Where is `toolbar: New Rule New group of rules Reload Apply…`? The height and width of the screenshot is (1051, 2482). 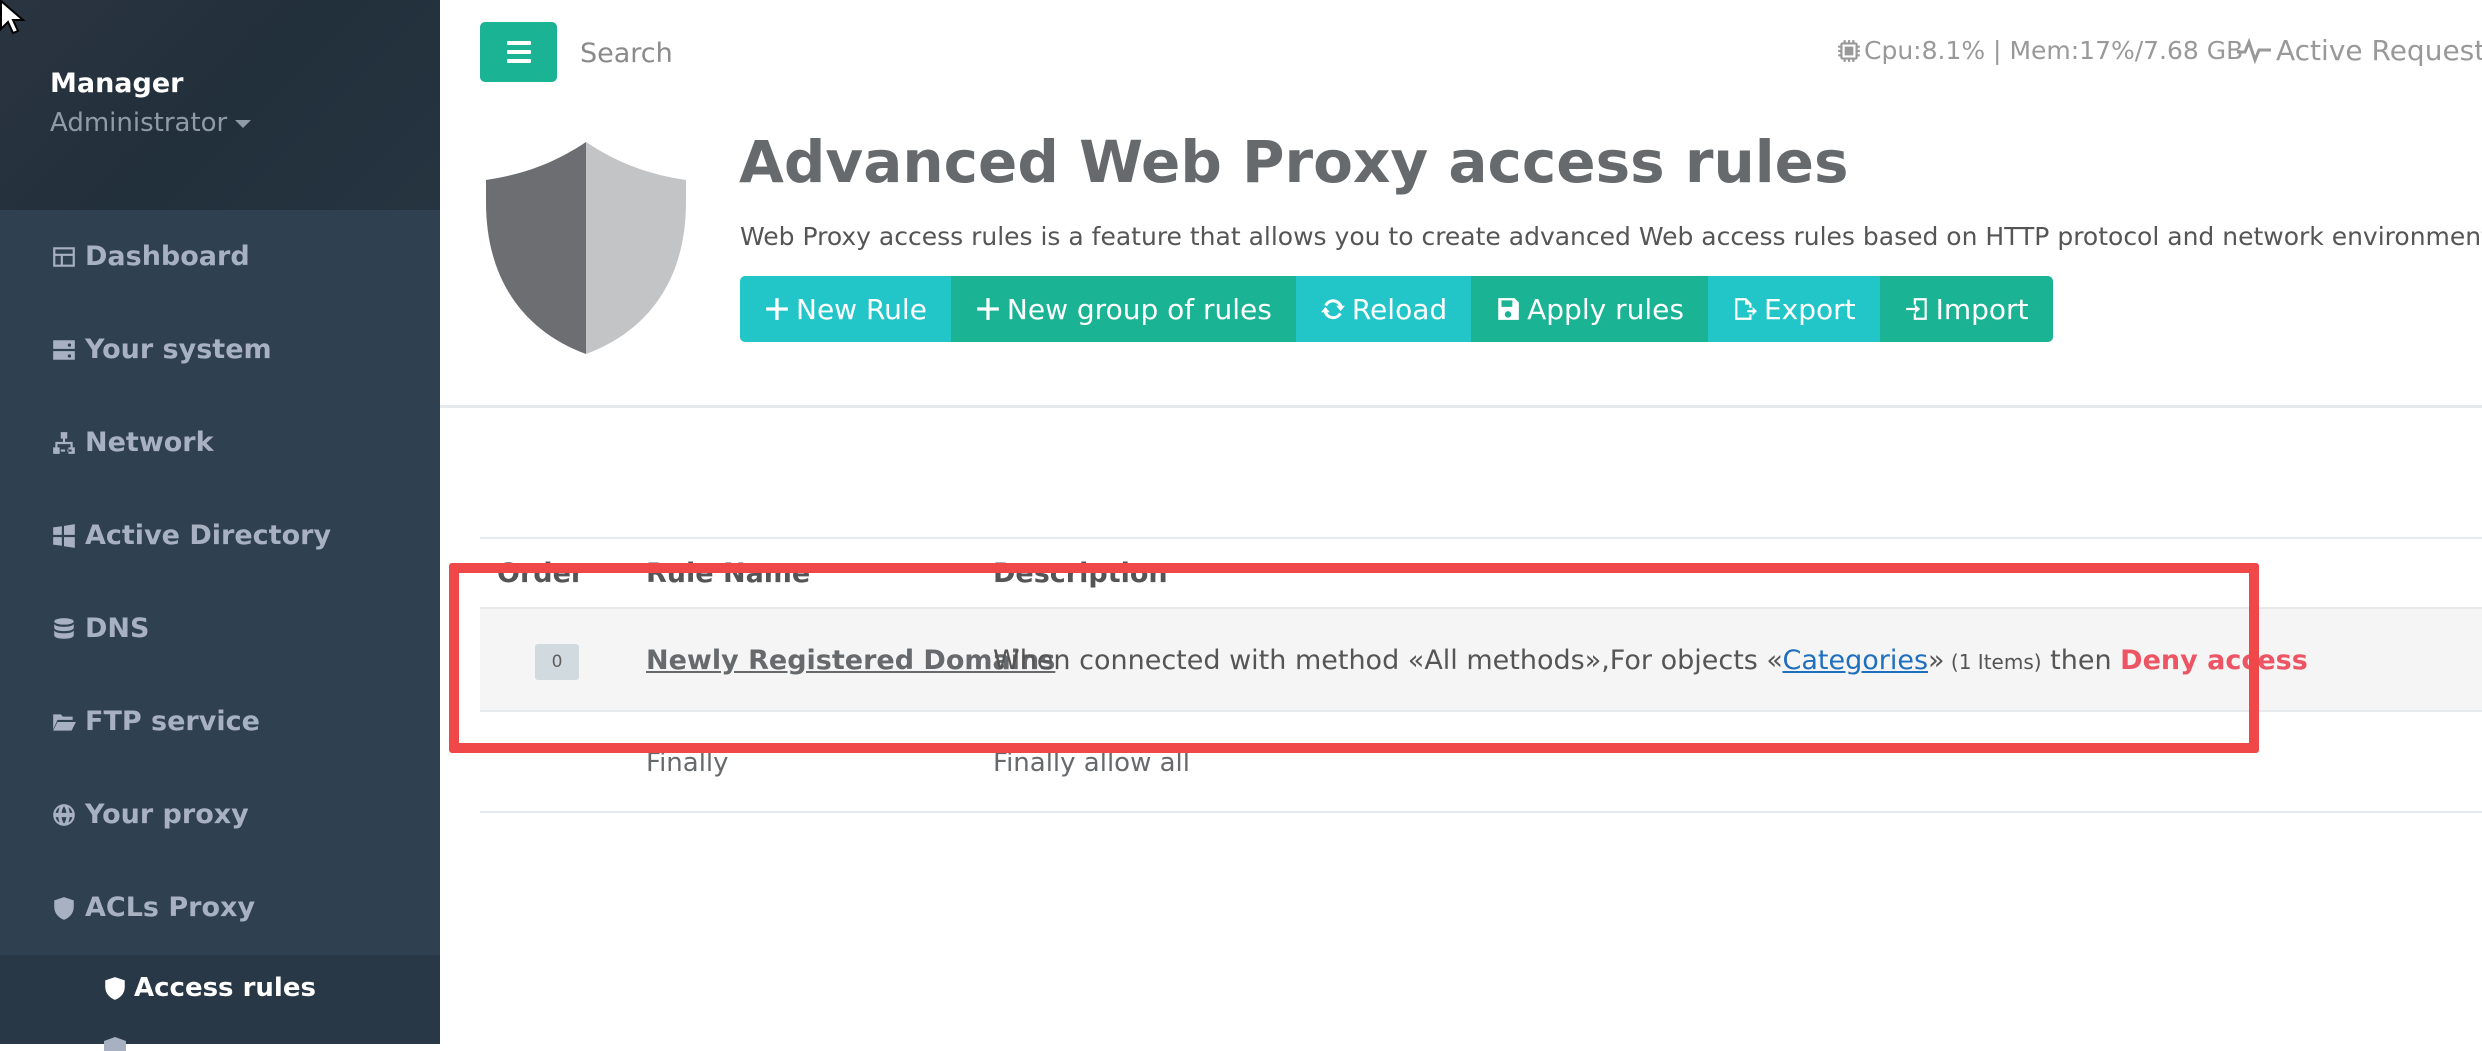
toolbar: New Rule New group of rules Reload Apply… is located at coordinates (1396, 309).